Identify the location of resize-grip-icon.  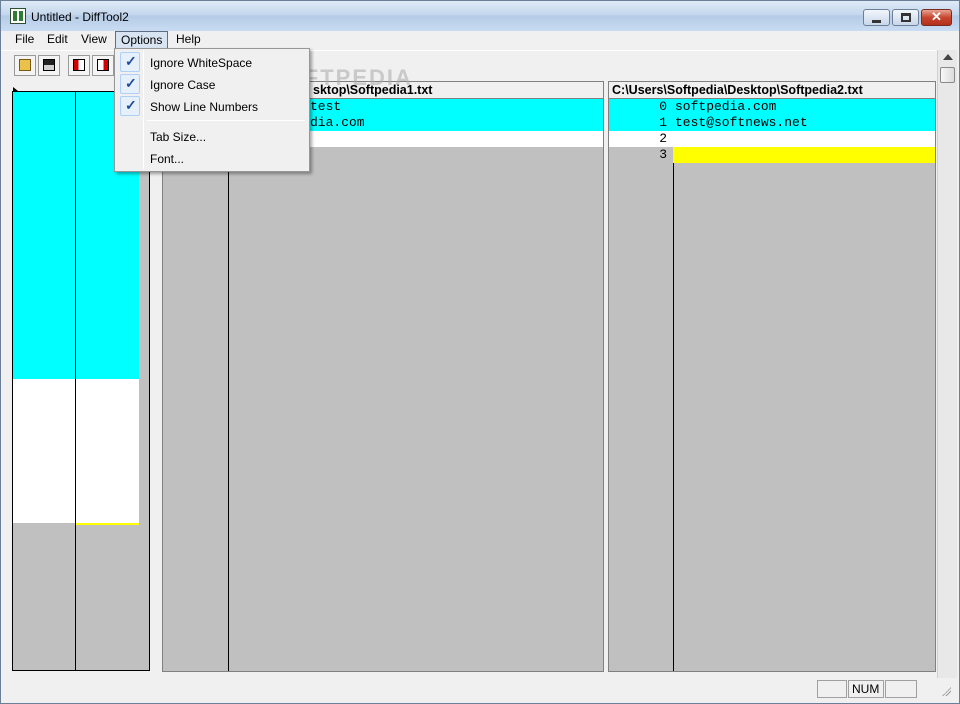
(946, 691).